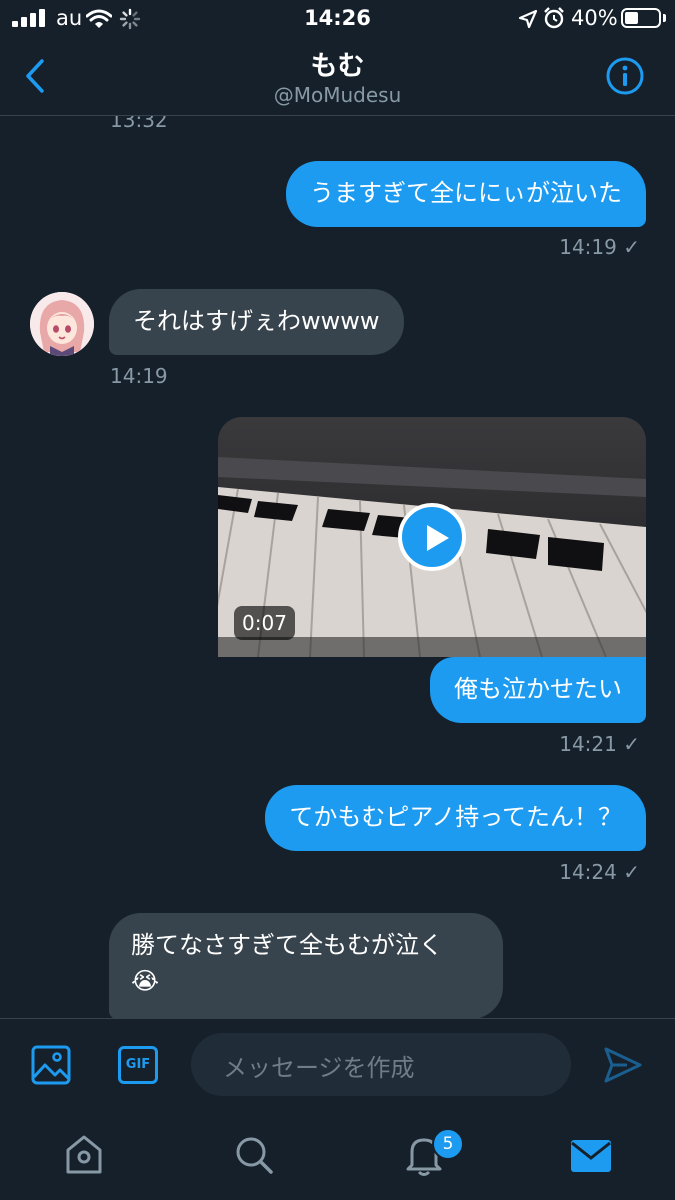 This screenshot has height=1200, width=675. What do you see at coordinates (337, 20) in the screenshot?
I see `status-bar: au 14:26 40%` at bounding box center [337, 20].